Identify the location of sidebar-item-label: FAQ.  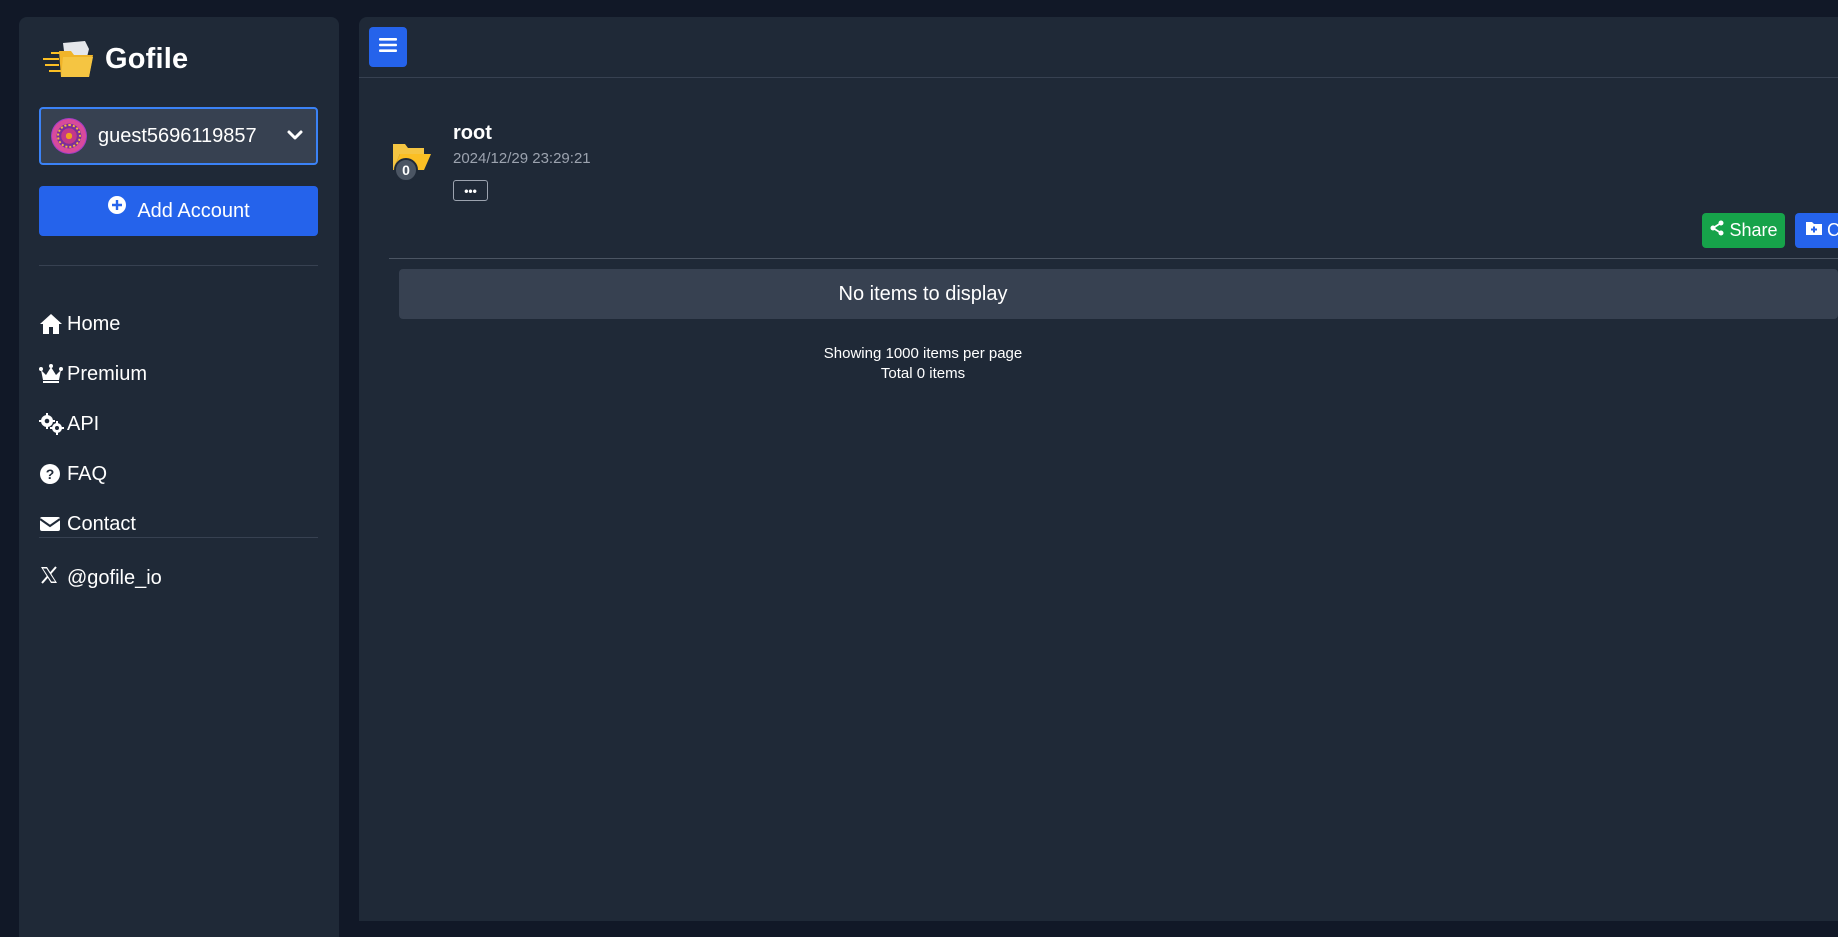
(87, 473).